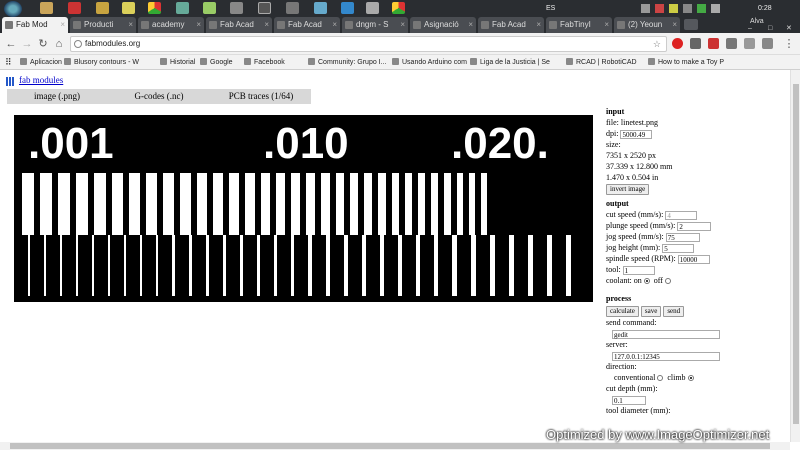 This screenshot has height=450, width=800. Describe the element at coordinates (35, 25) in the screenshot. I see `browser-tab: Fab Mod ×` at that location.